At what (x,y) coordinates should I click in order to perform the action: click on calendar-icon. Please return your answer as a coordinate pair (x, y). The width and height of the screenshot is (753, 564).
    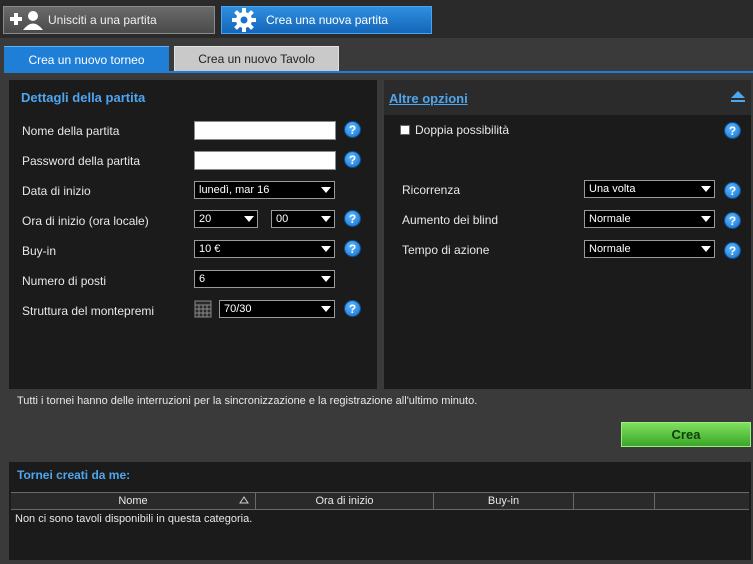
    Looking at the image, I should click on (203, 309).